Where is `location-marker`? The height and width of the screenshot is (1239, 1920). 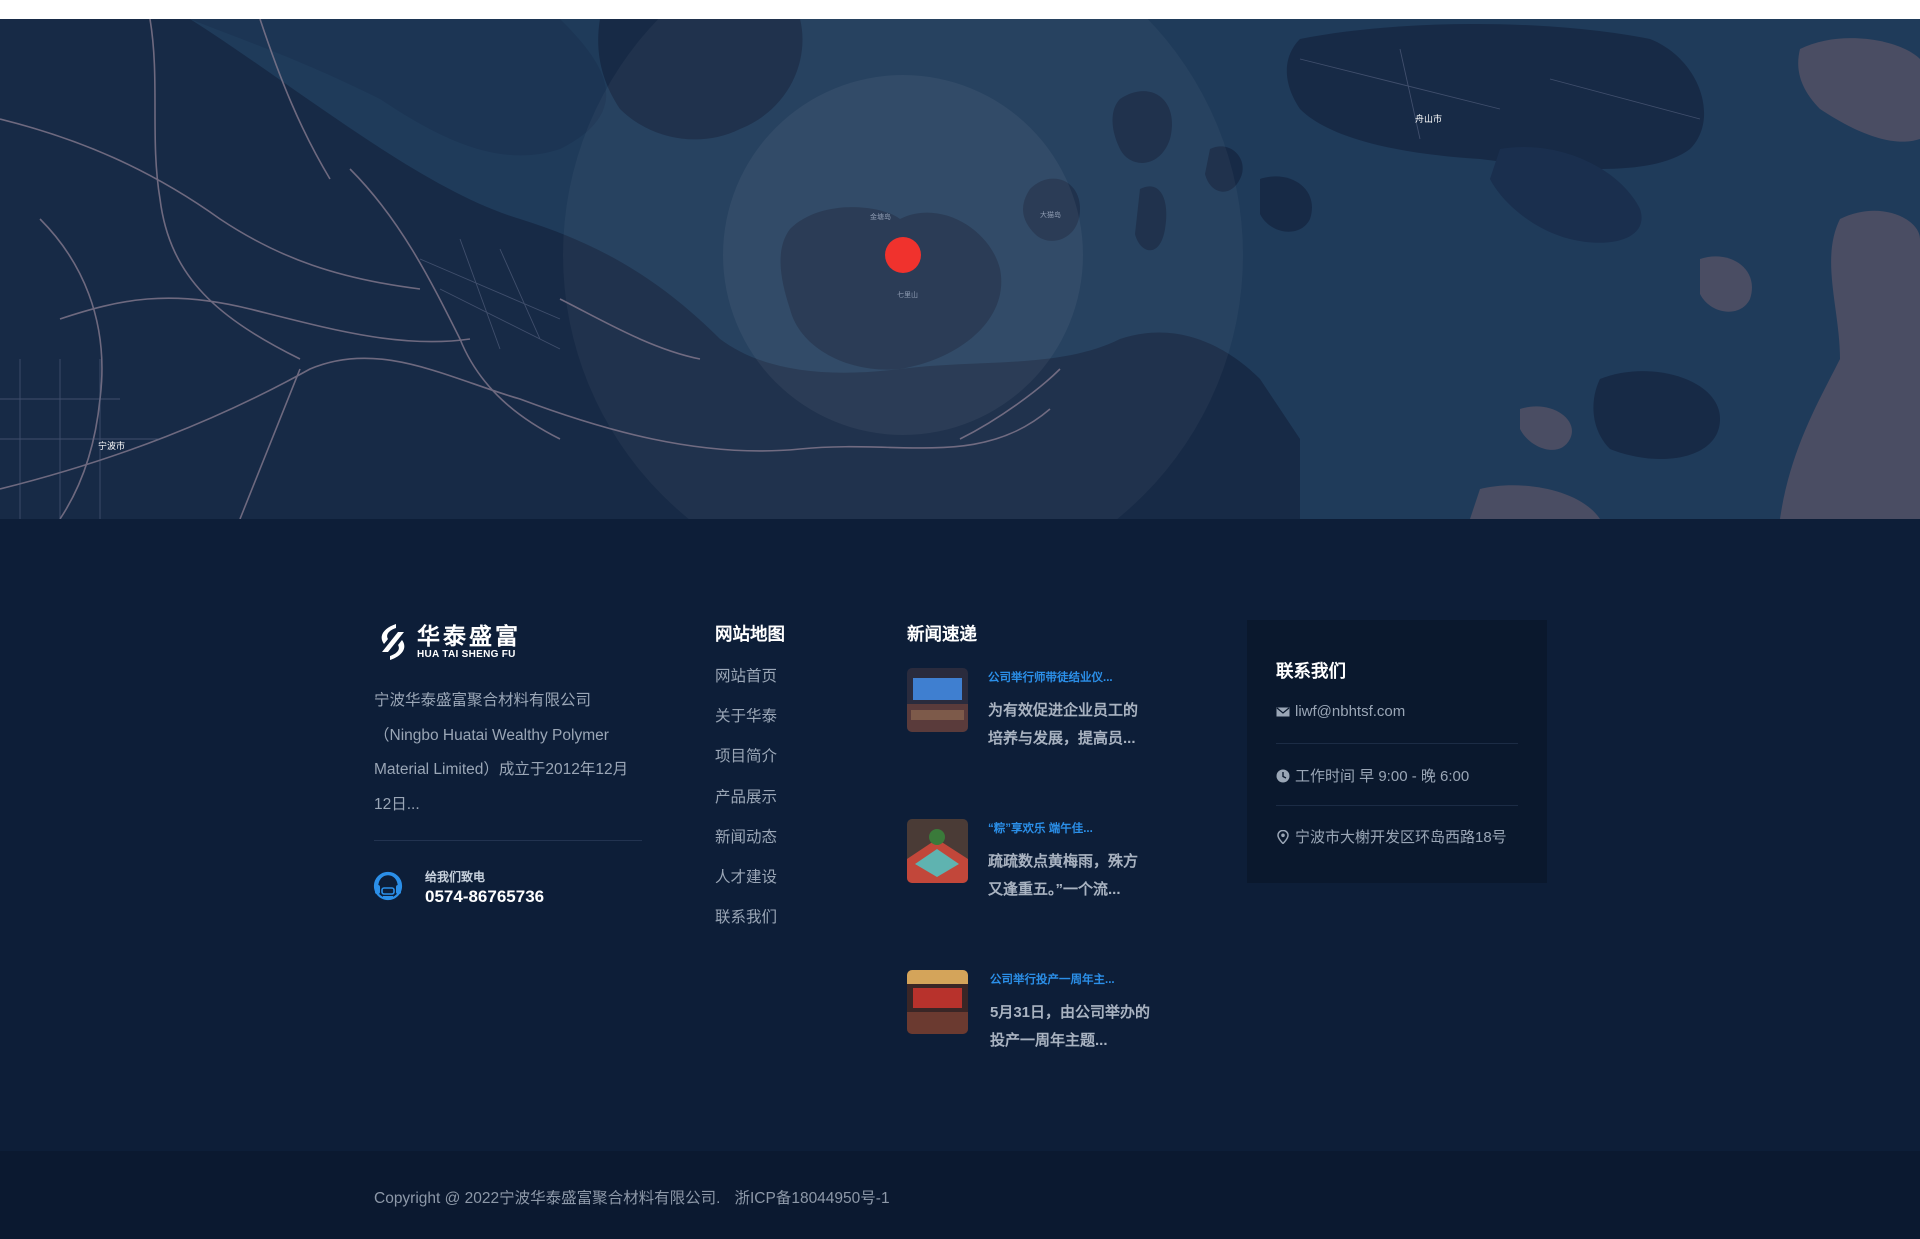 location-marker is located at coordinates (903, 255).